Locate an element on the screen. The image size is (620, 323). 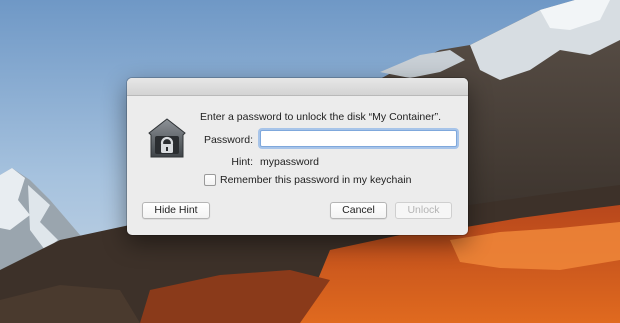
hint-value: mypassword is located at coordinates (289, 162).